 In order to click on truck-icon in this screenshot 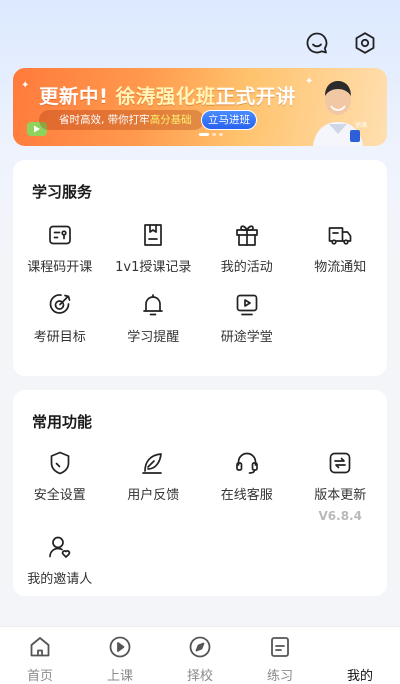, I will do `click(340, 235)`.